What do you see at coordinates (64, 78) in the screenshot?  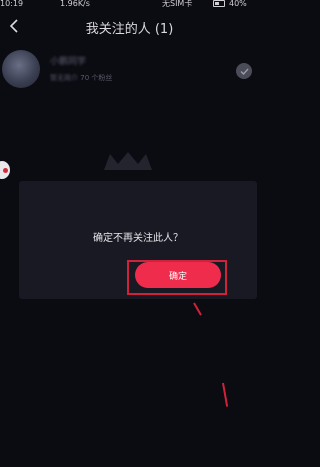 I see `user-bio: 暂无简介` at bounding box center [64, 78].